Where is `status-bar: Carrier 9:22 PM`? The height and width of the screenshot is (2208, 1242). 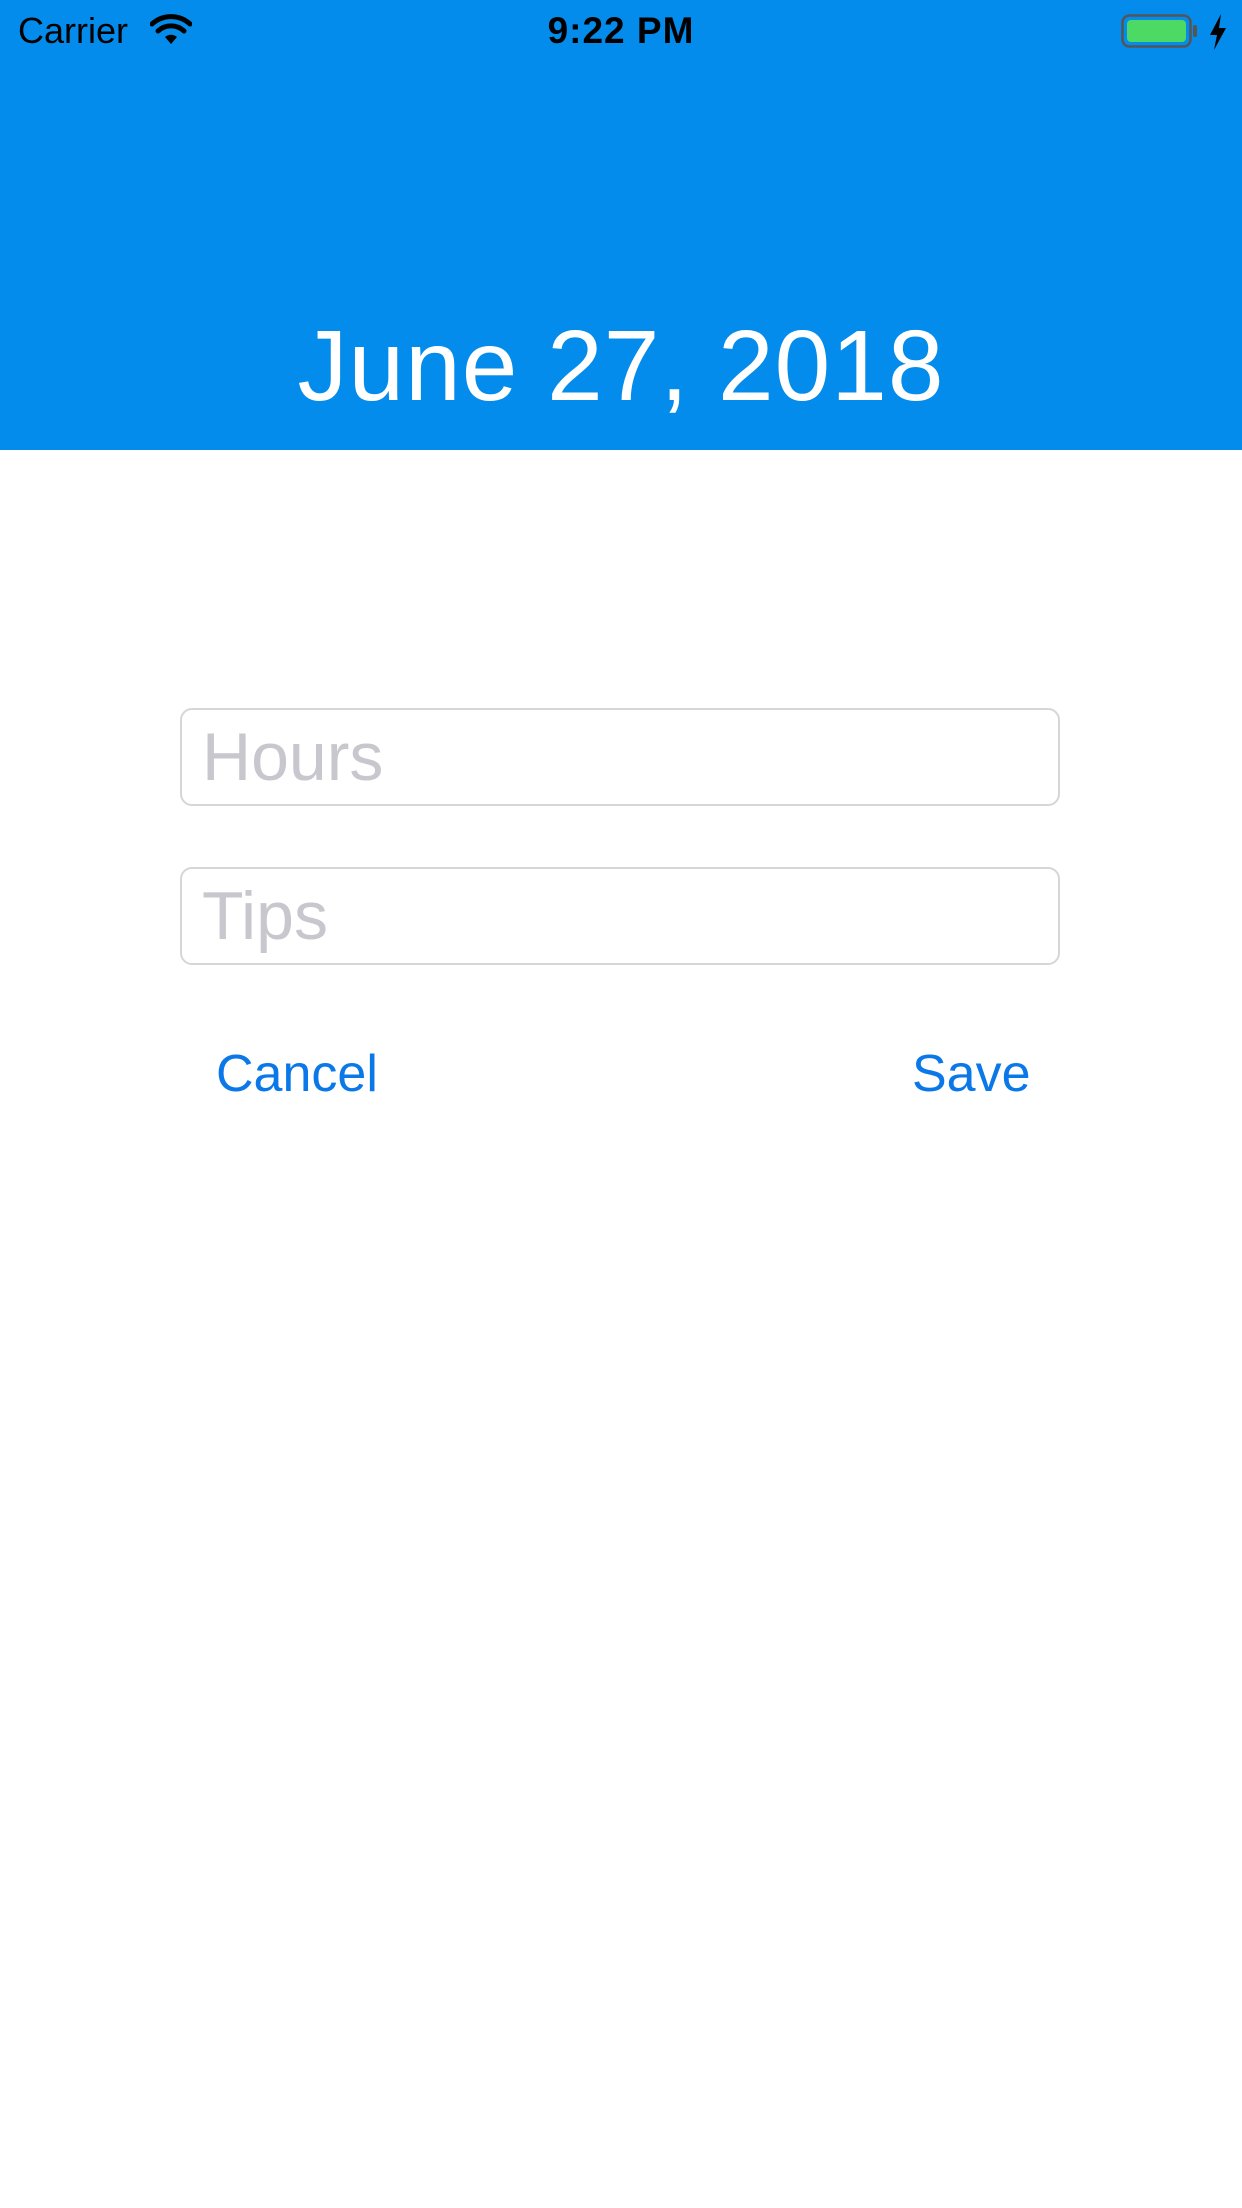 status-bar: Carrier 9:22 PM is located at coordinates (621, 31).